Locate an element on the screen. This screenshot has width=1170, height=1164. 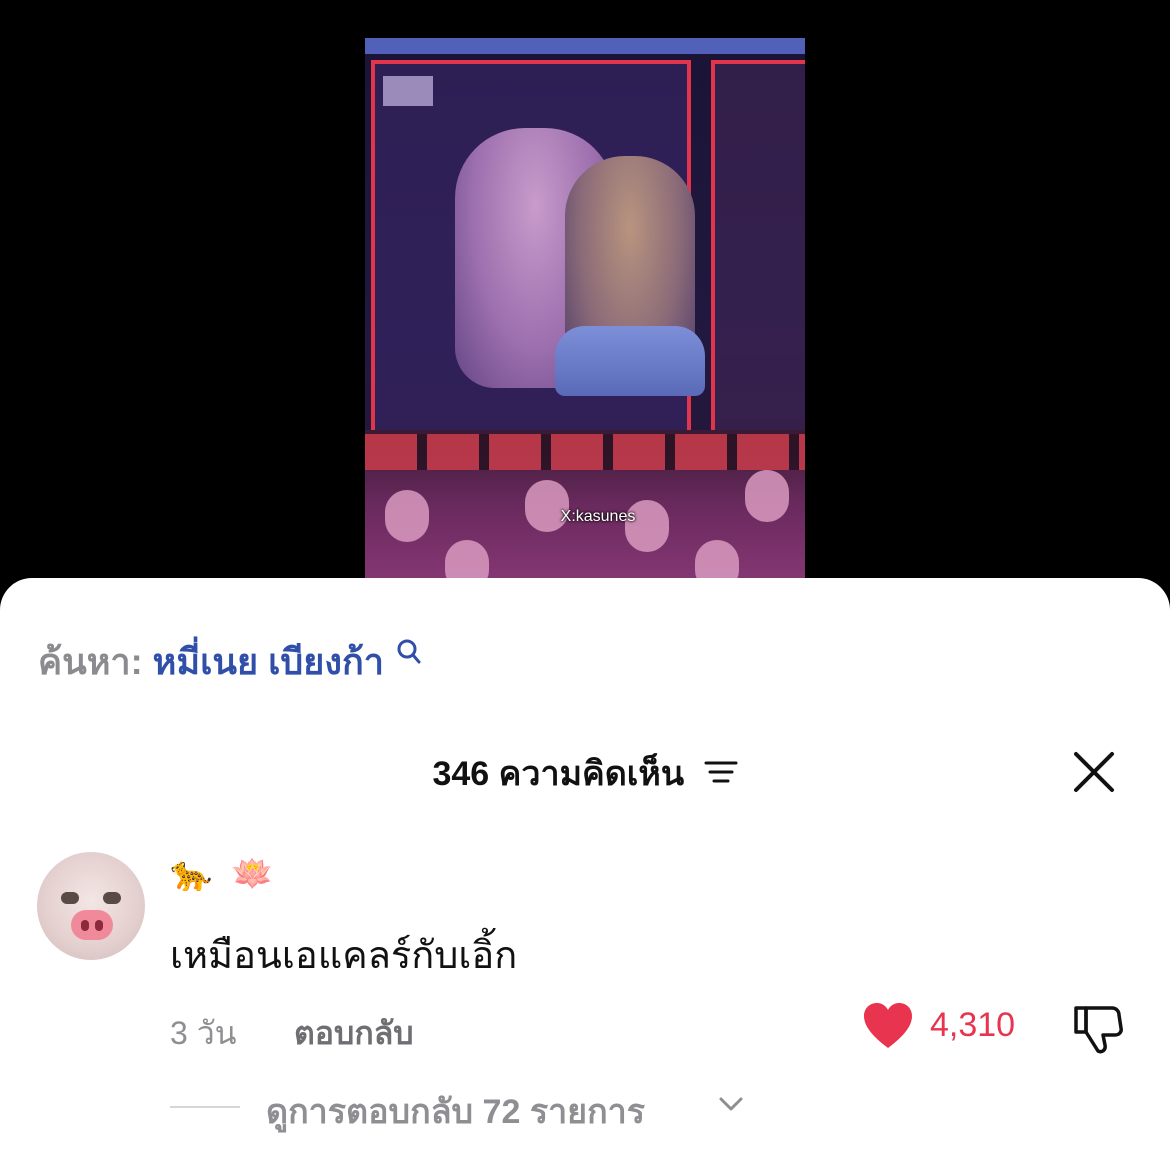
comments-header: 346 ความคิดเห็น is located at coordinates (585, 773).